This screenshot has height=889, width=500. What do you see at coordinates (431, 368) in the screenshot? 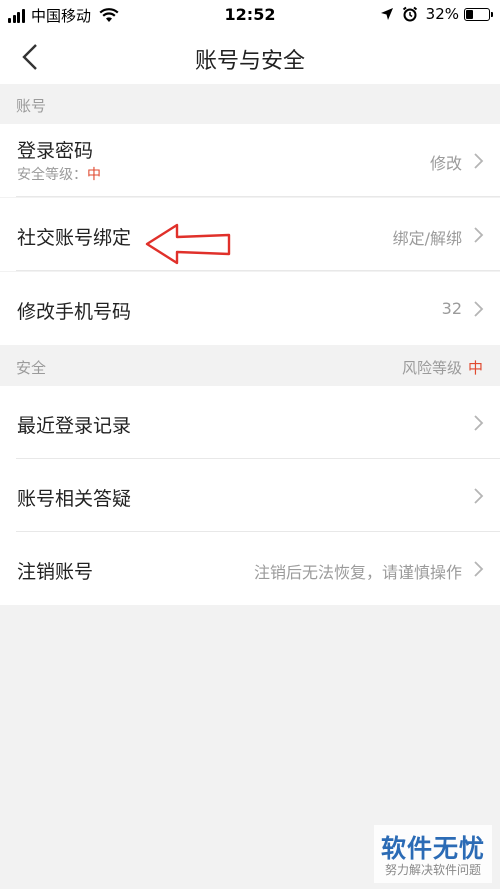
I see `risk-level-label: 风险等级` at bounding box center [431, 368].